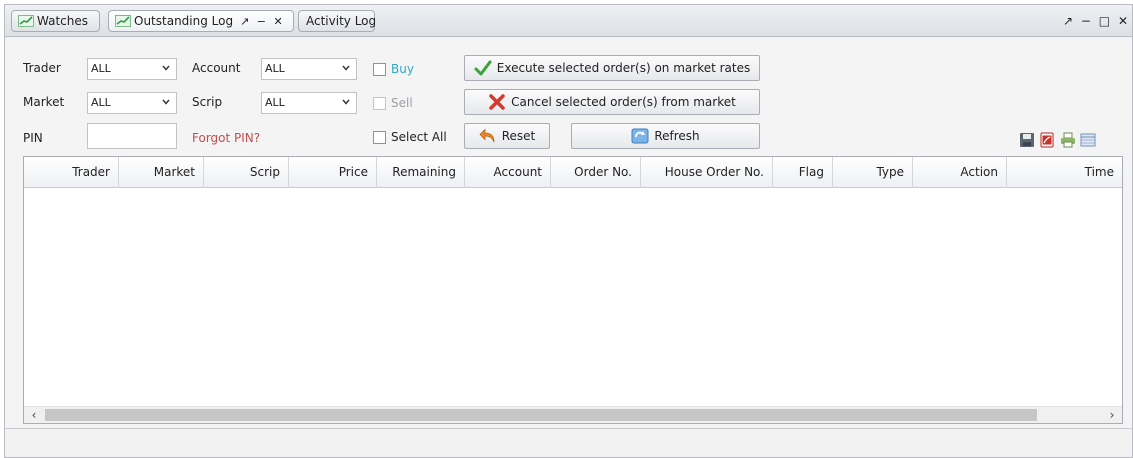  What do you see at coordinates (275, 102) in the screenshot?
I see `scrip-select-value: ALL` at bounding box center [275, 102].